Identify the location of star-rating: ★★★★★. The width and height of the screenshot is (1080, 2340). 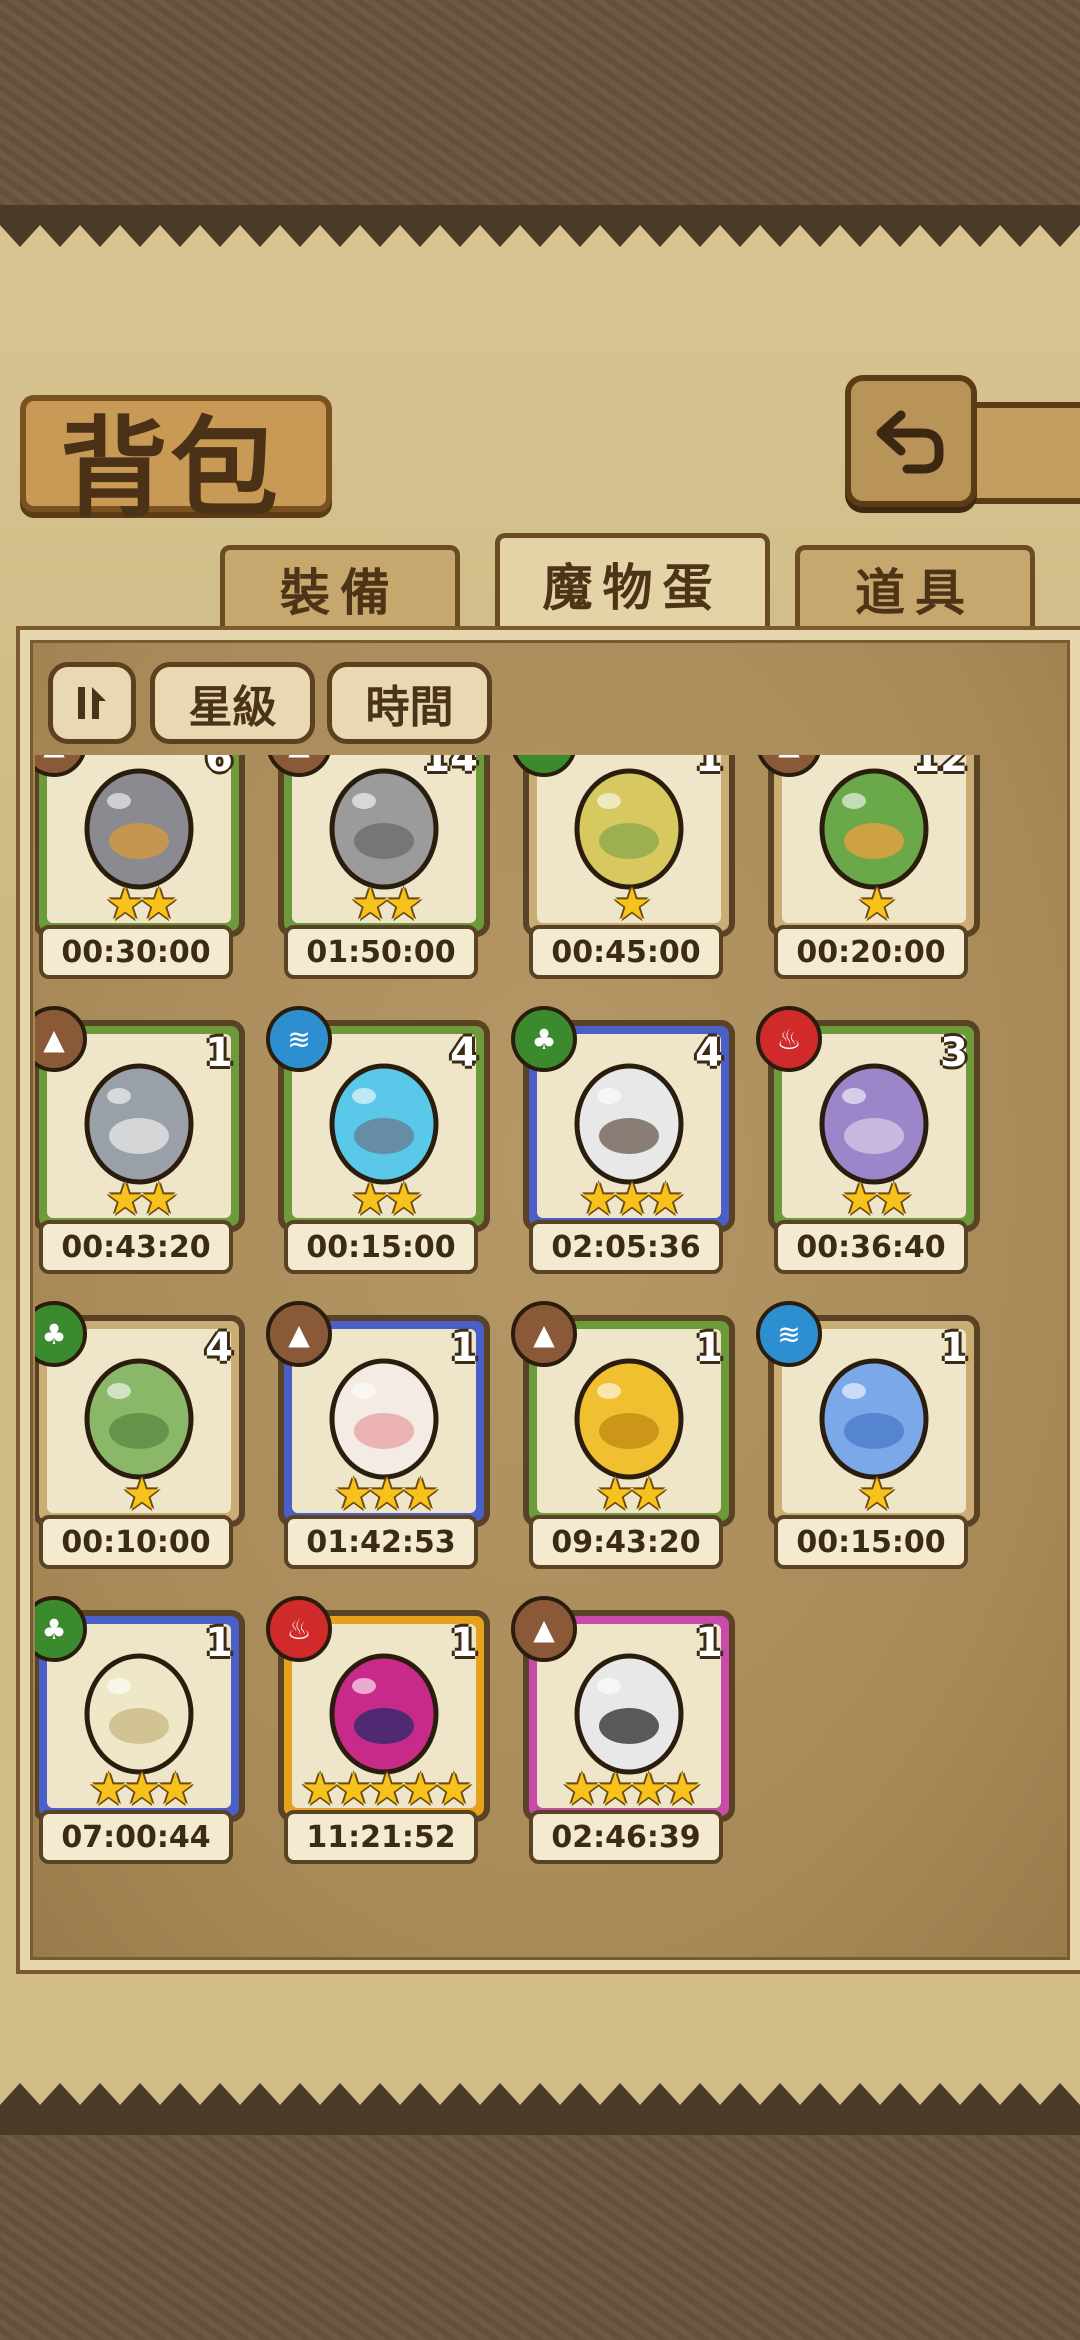
(386, 1789).